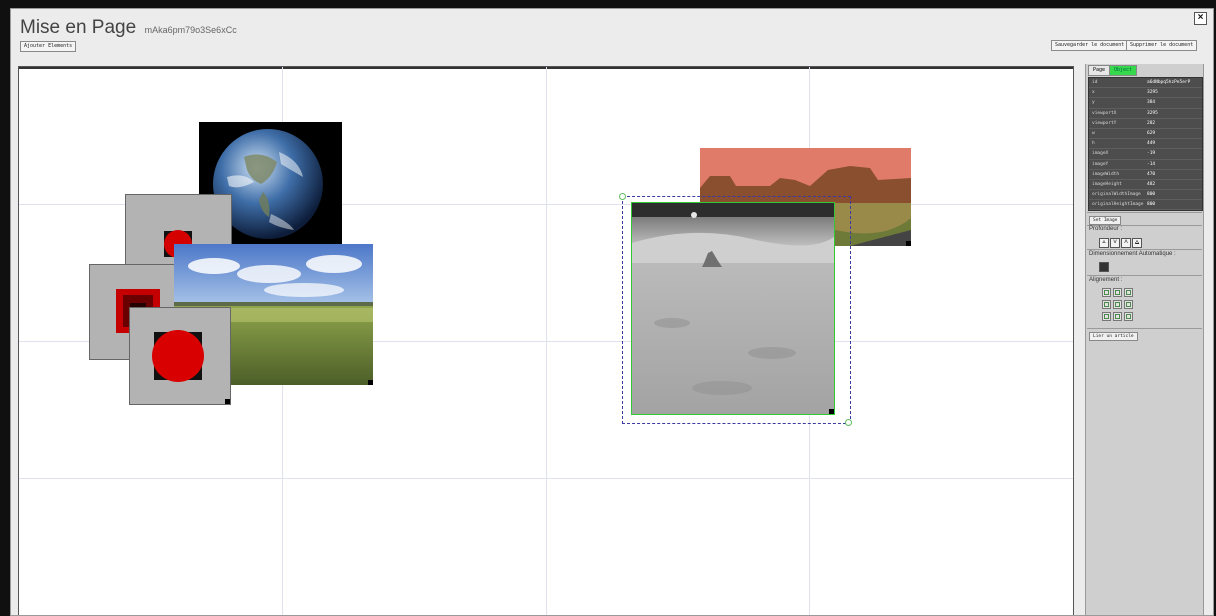 This screenshot has height=616, width=1216. What do you see at coordinates (1126, 243) in the screenshot?
I see `move-up-button: ˄` at bounding box center [1126, 243].